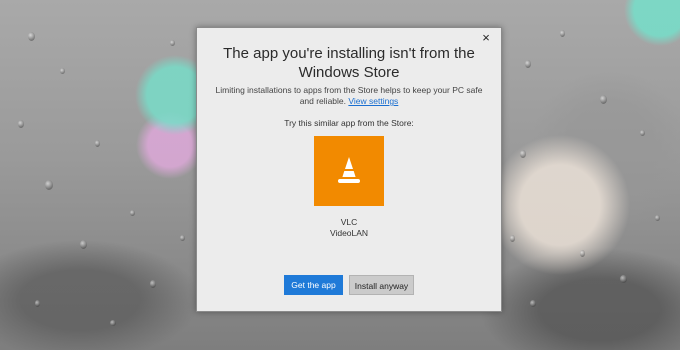 The image size is (680, 350). What do you see at coordinates (313, 285) in the screenshot?
I see `get-the-app-button: Get the app` at bounding box center [313, 285].